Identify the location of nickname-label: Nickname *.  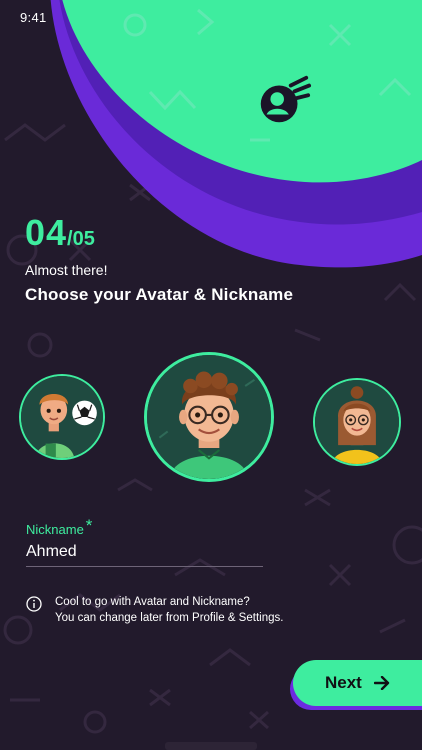
(59, 527).